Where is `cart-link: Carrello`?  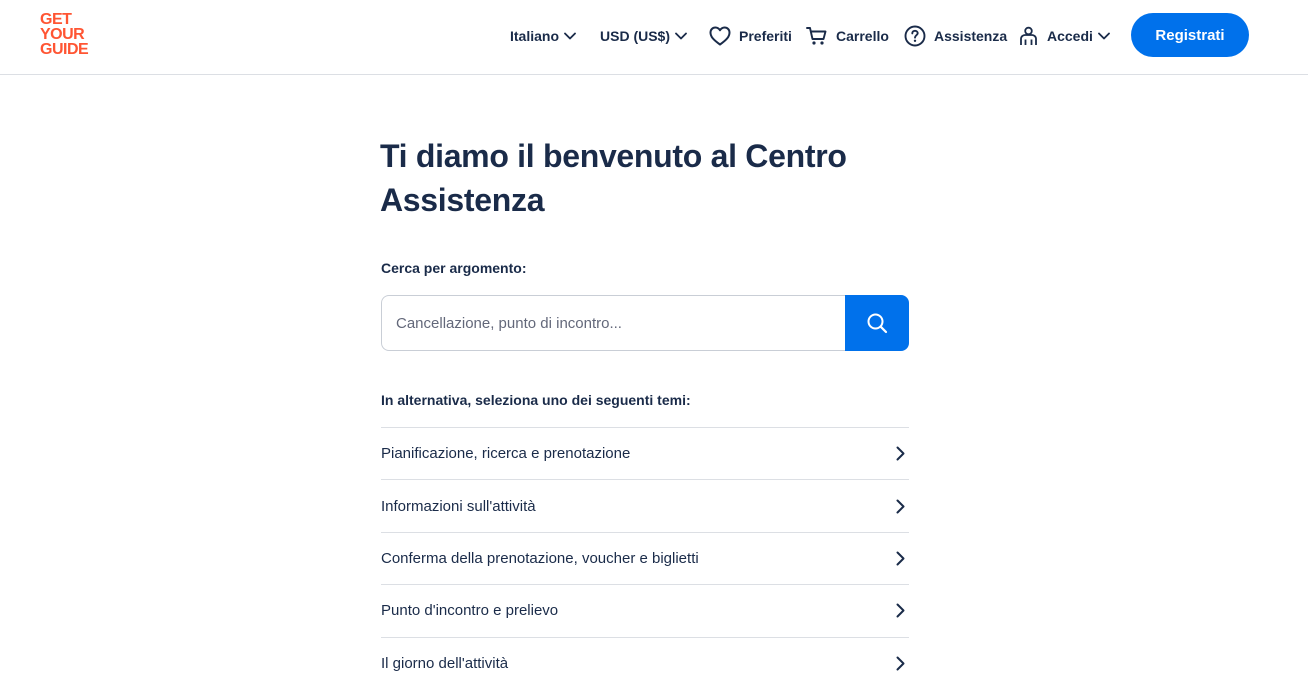
cart-link: Carrello is located at coordinates (847, 36).